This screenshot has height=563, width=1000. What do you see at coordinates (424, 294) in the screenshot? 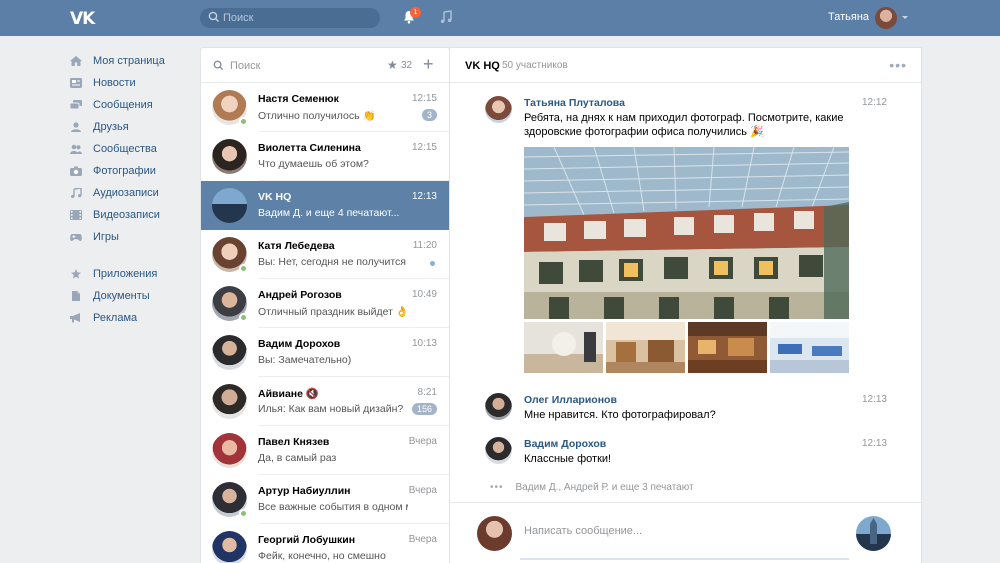
I see `dialog-time: 10:49` at bounding box center [424, 294].